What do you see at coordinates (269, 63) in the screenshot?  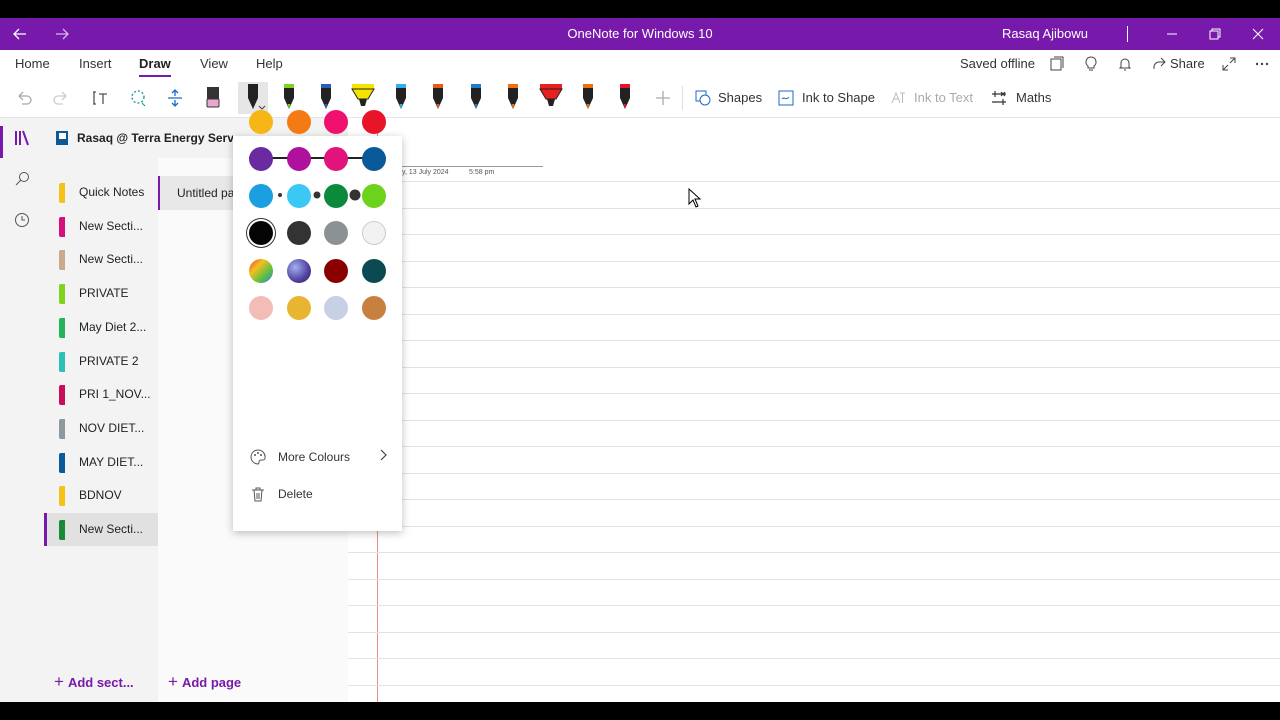 I see `tab-help: Help` at bounding box center [269, 63].